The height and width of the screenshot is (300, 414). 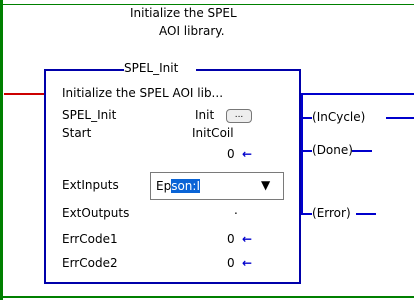 What do you see at coordinates (357, 94) in the screenshot?
I see `output-wire-main` at bounding box center [357, 94].